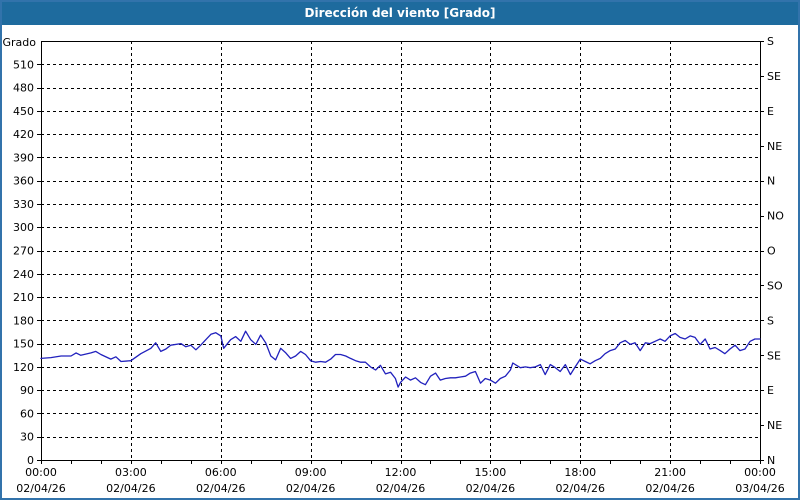 This screenshot has height=500, width=800. Describe the element at coordinates (27, 437) in the screenshot. I see `y-tick-label: 30` at that location.